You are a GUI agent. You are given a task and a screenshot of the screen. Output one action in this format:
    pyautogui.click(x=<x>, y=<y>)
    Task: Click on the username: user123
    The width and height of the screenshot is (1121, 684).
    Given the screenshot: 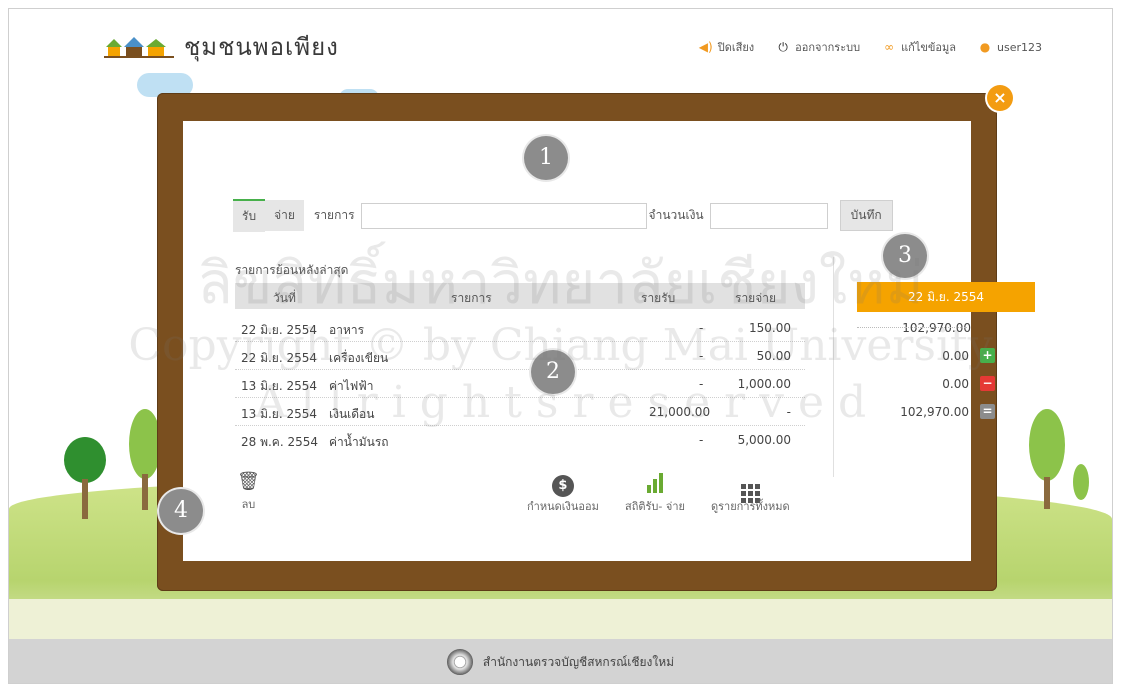 What is the action you would take?
    pyautogui.click(x=1019, y=47)
    